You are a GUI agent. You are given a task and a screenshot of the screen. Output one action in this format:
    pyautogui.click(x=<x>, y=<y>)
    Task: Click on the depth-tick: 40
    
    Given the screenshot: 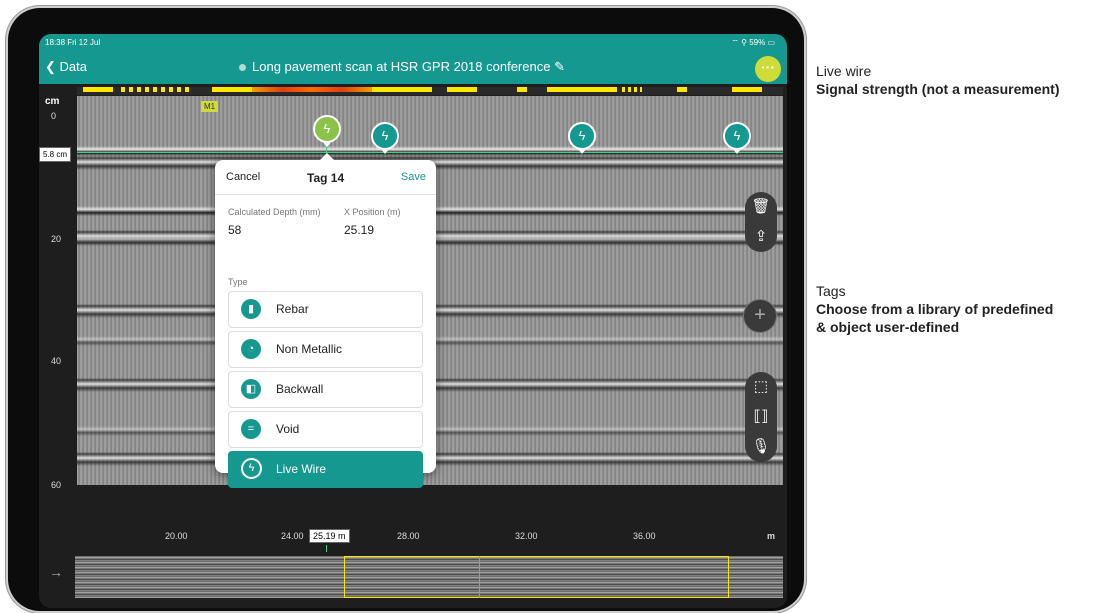 What is the action you would take?
    pyautogui.click(x=56, y=361)
    